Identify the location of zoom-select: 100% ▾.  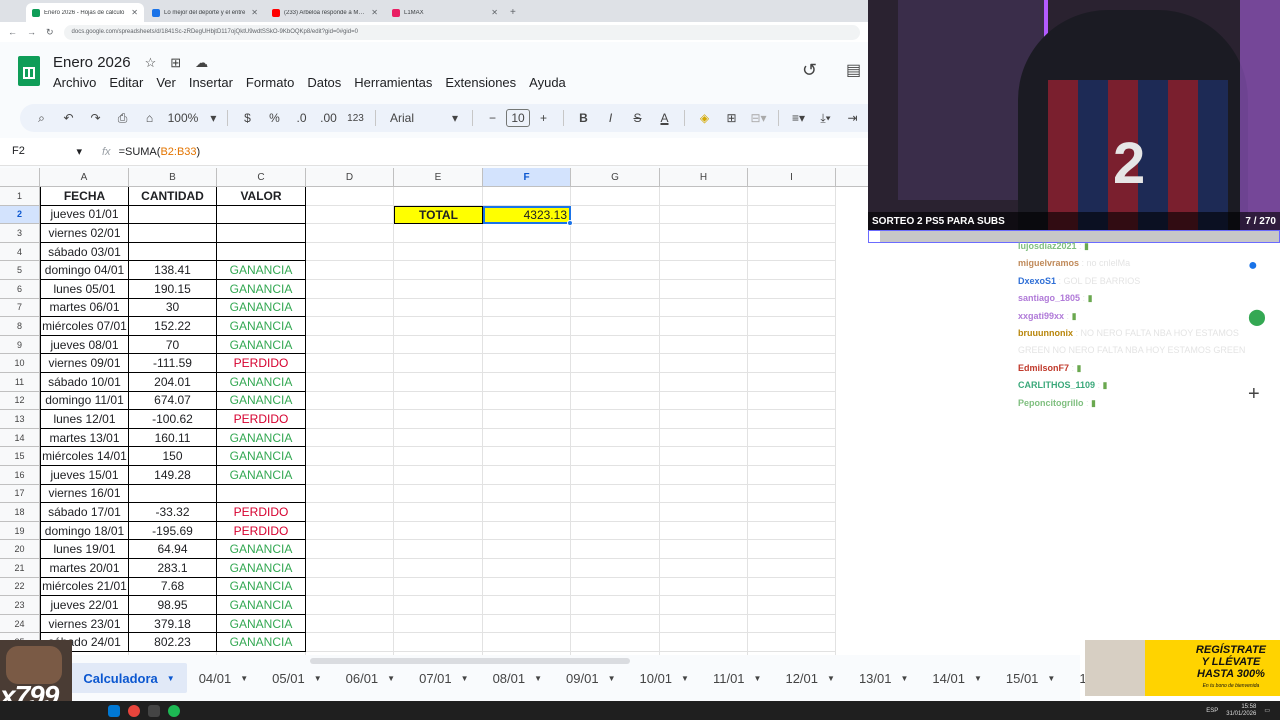
(192, 118).